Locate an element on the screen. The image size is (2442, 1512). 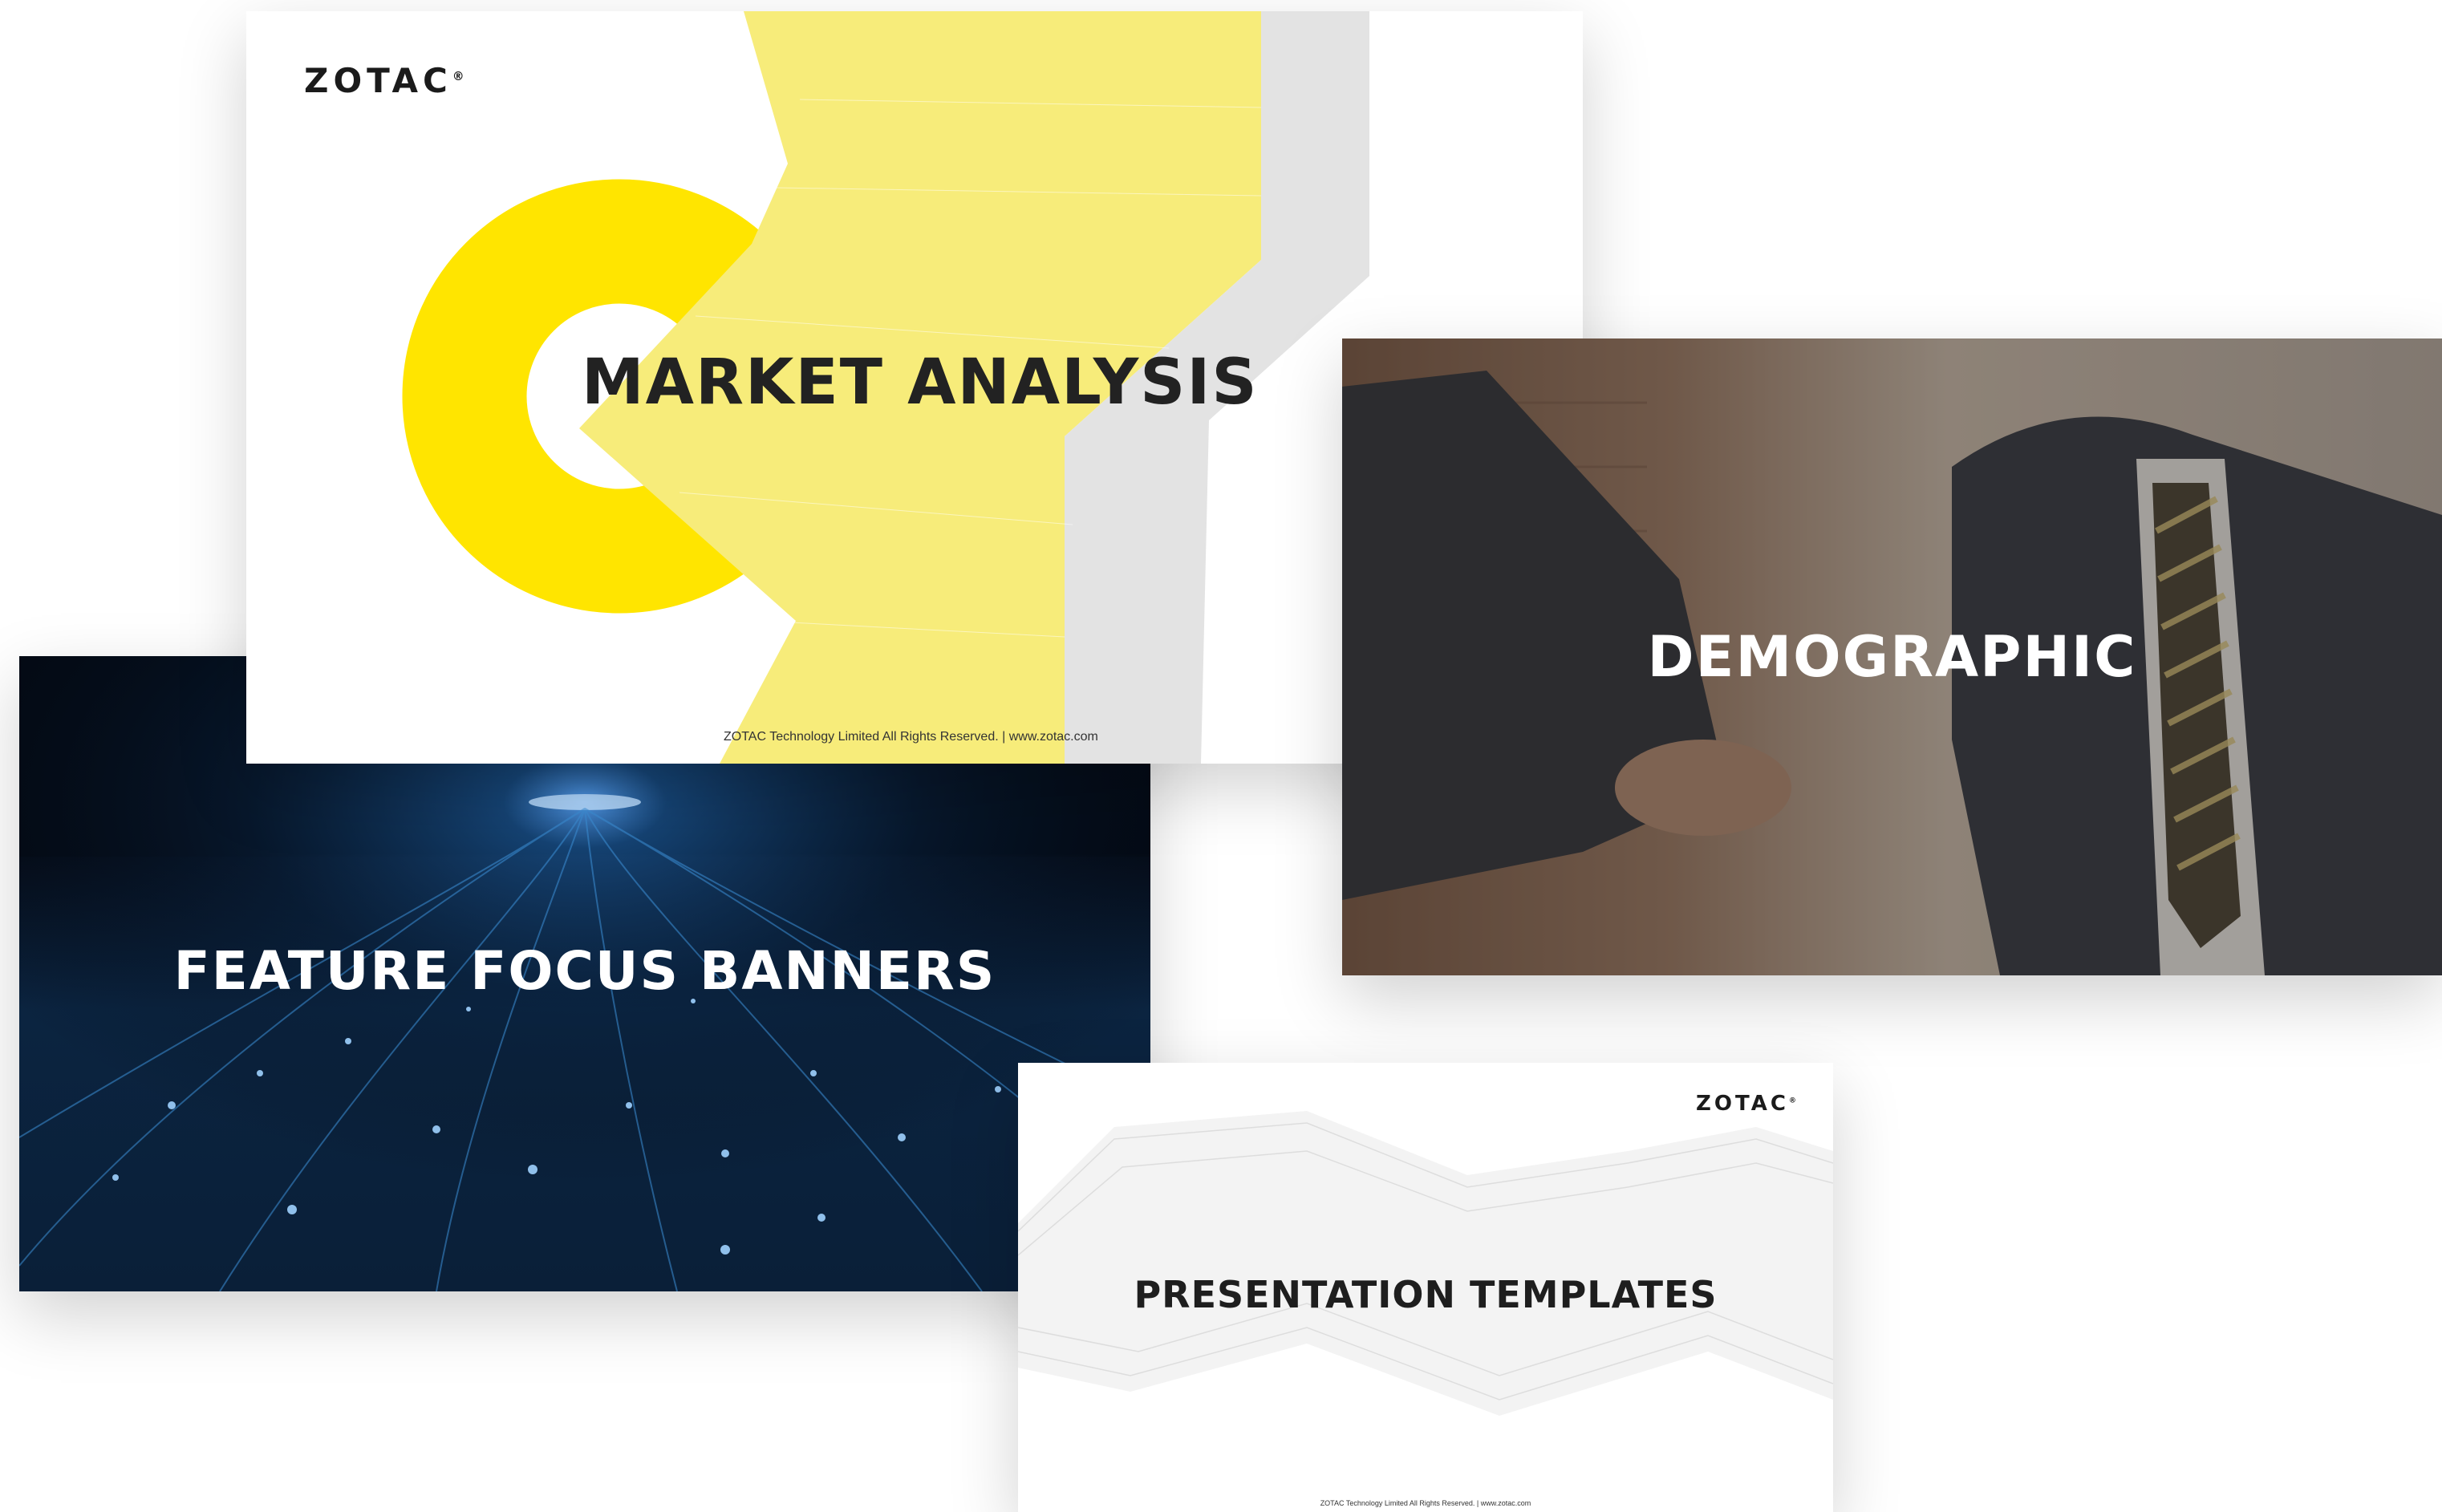
market-analysis-title: MARKET ANALYSIS is located at coordinates (920, 383).